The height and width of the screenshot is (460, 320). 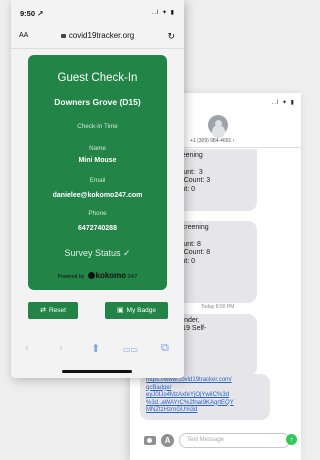 I want to click on phone-label: Phone, so click(x=97, y=213).